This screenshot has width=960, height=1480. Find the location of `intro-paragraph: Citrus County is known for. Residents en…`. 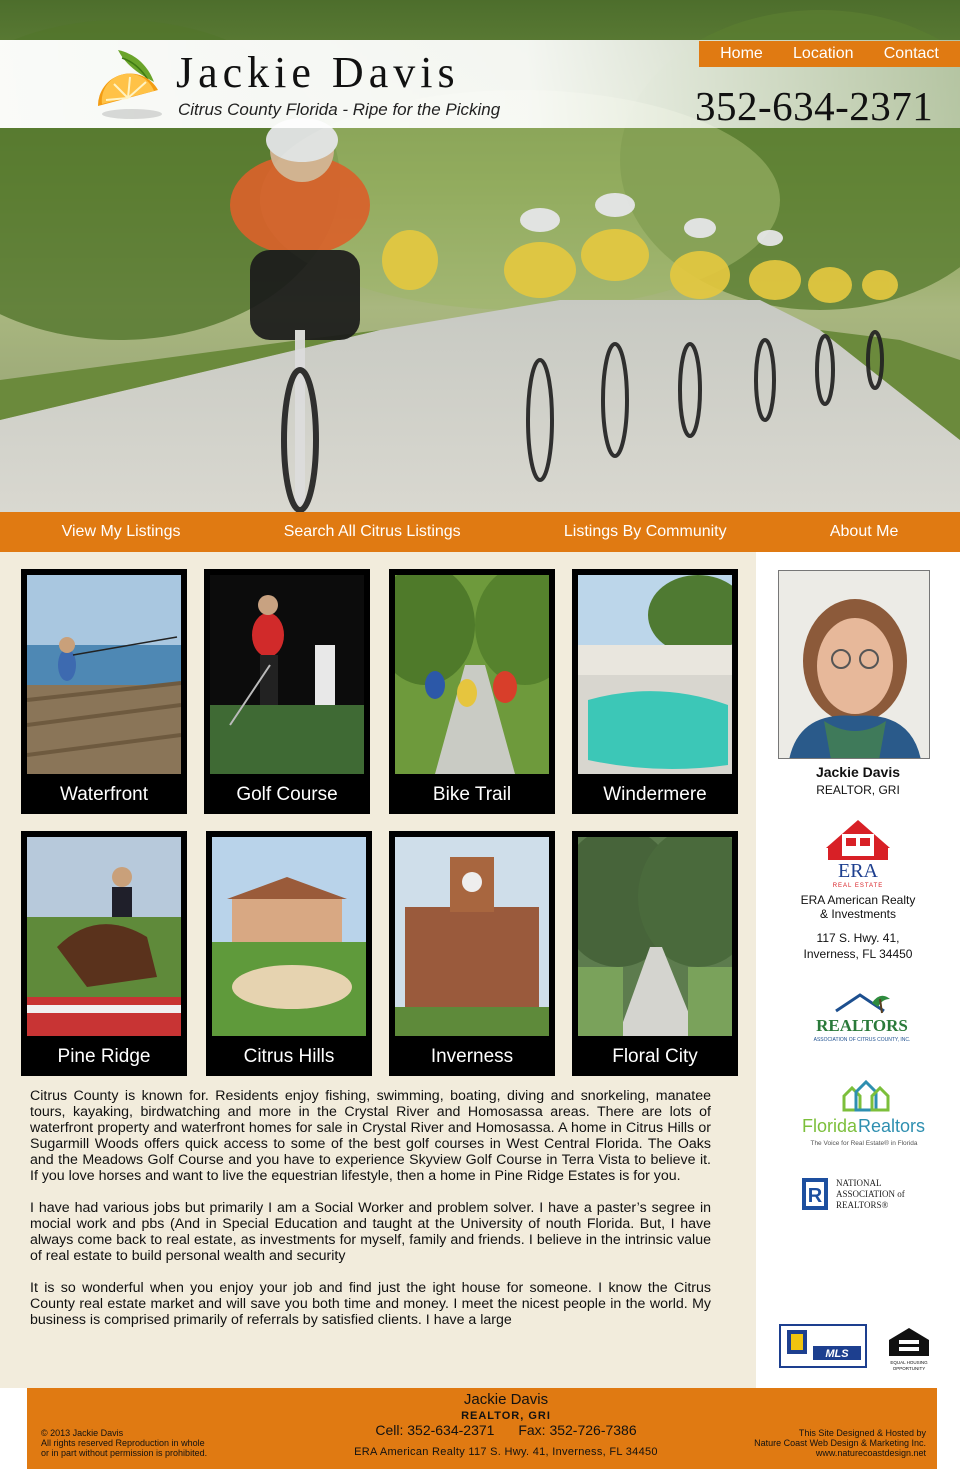

intro-paragraph: Citrus County is known for. Residents en… is located at coordinates (370, 1136).